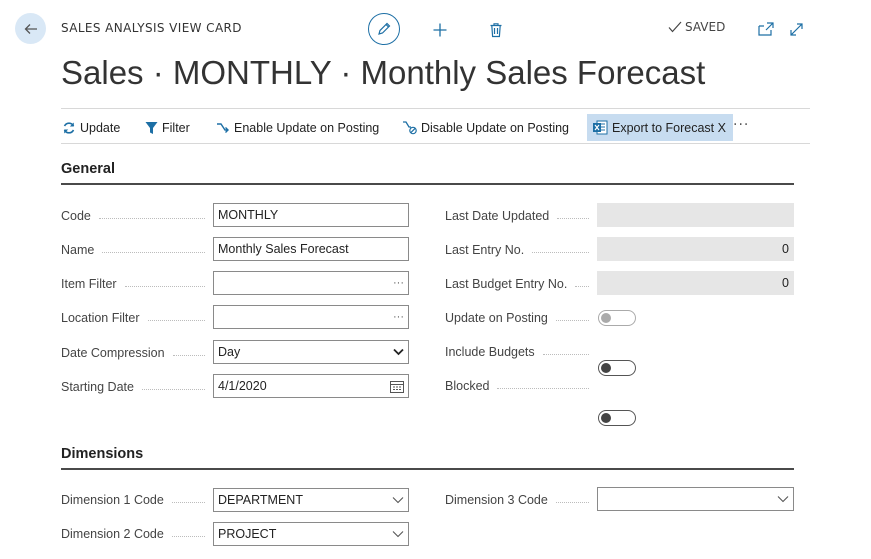  I want to click on update-on-posting-toggle, so click(617, 318).